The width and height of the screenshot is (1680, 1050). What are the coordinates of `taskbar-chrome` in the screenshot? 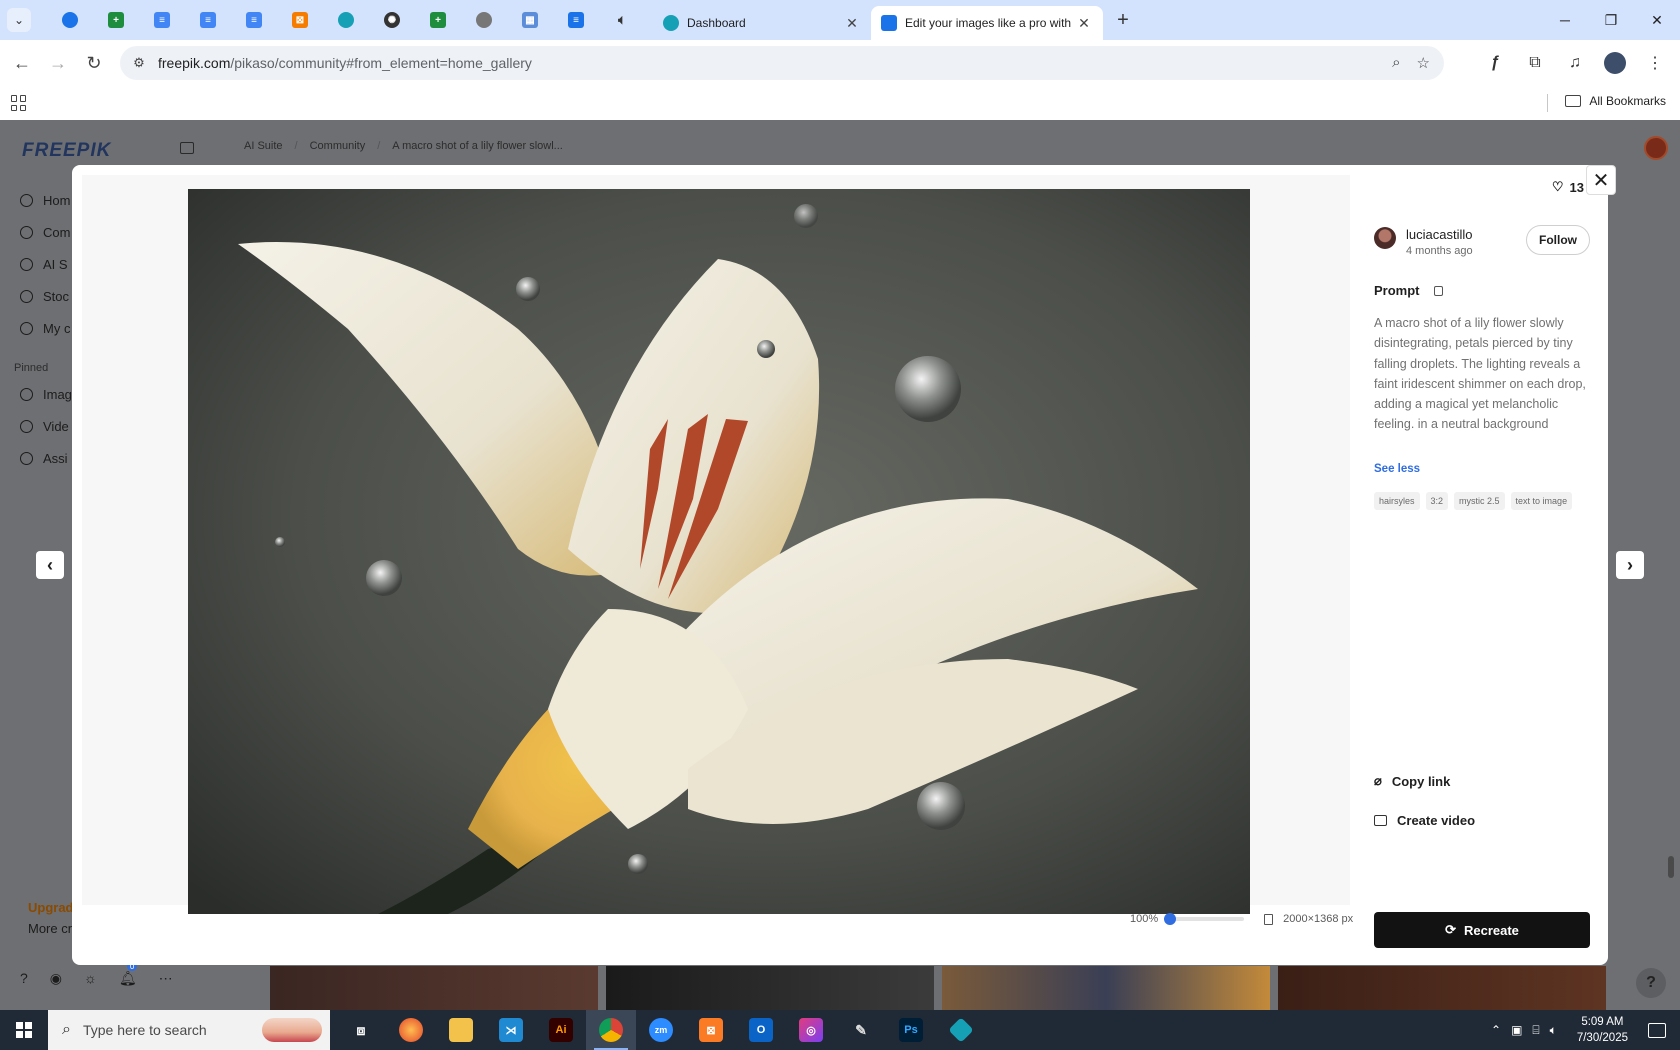 It's located at (611, 1030).